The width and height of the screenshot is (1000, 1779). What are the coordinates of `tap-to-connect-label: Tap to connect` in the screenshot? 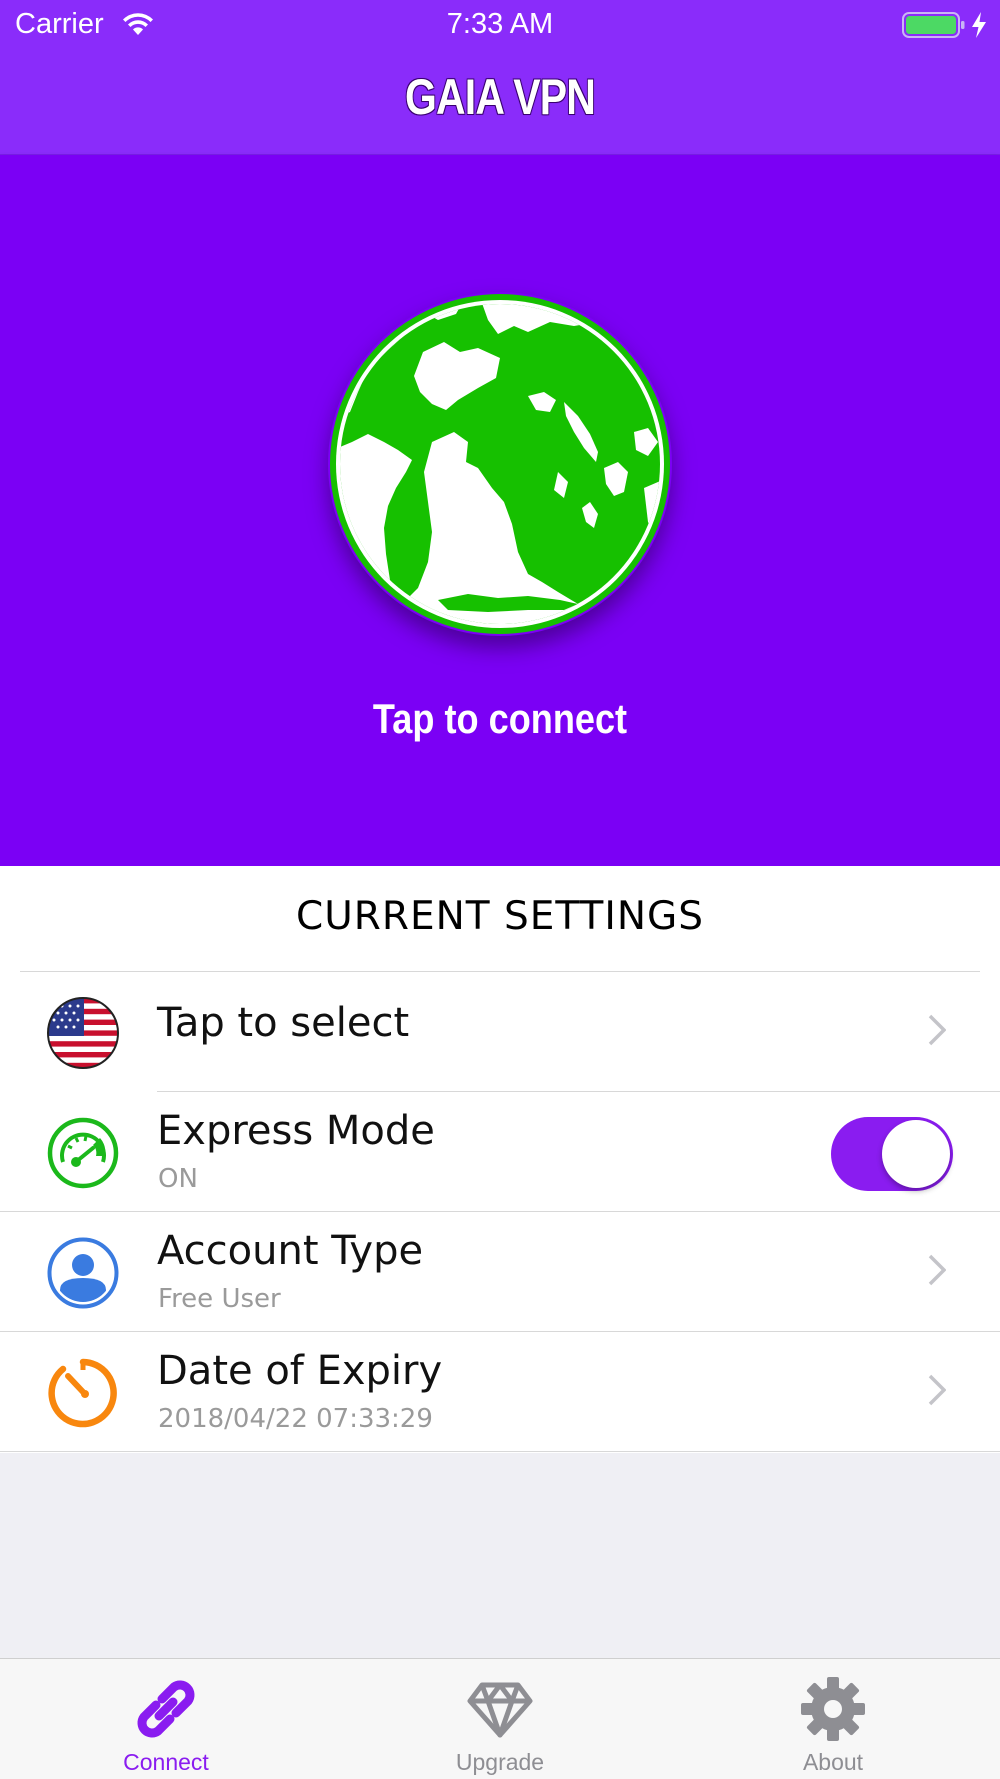 It's located at (500, 718).